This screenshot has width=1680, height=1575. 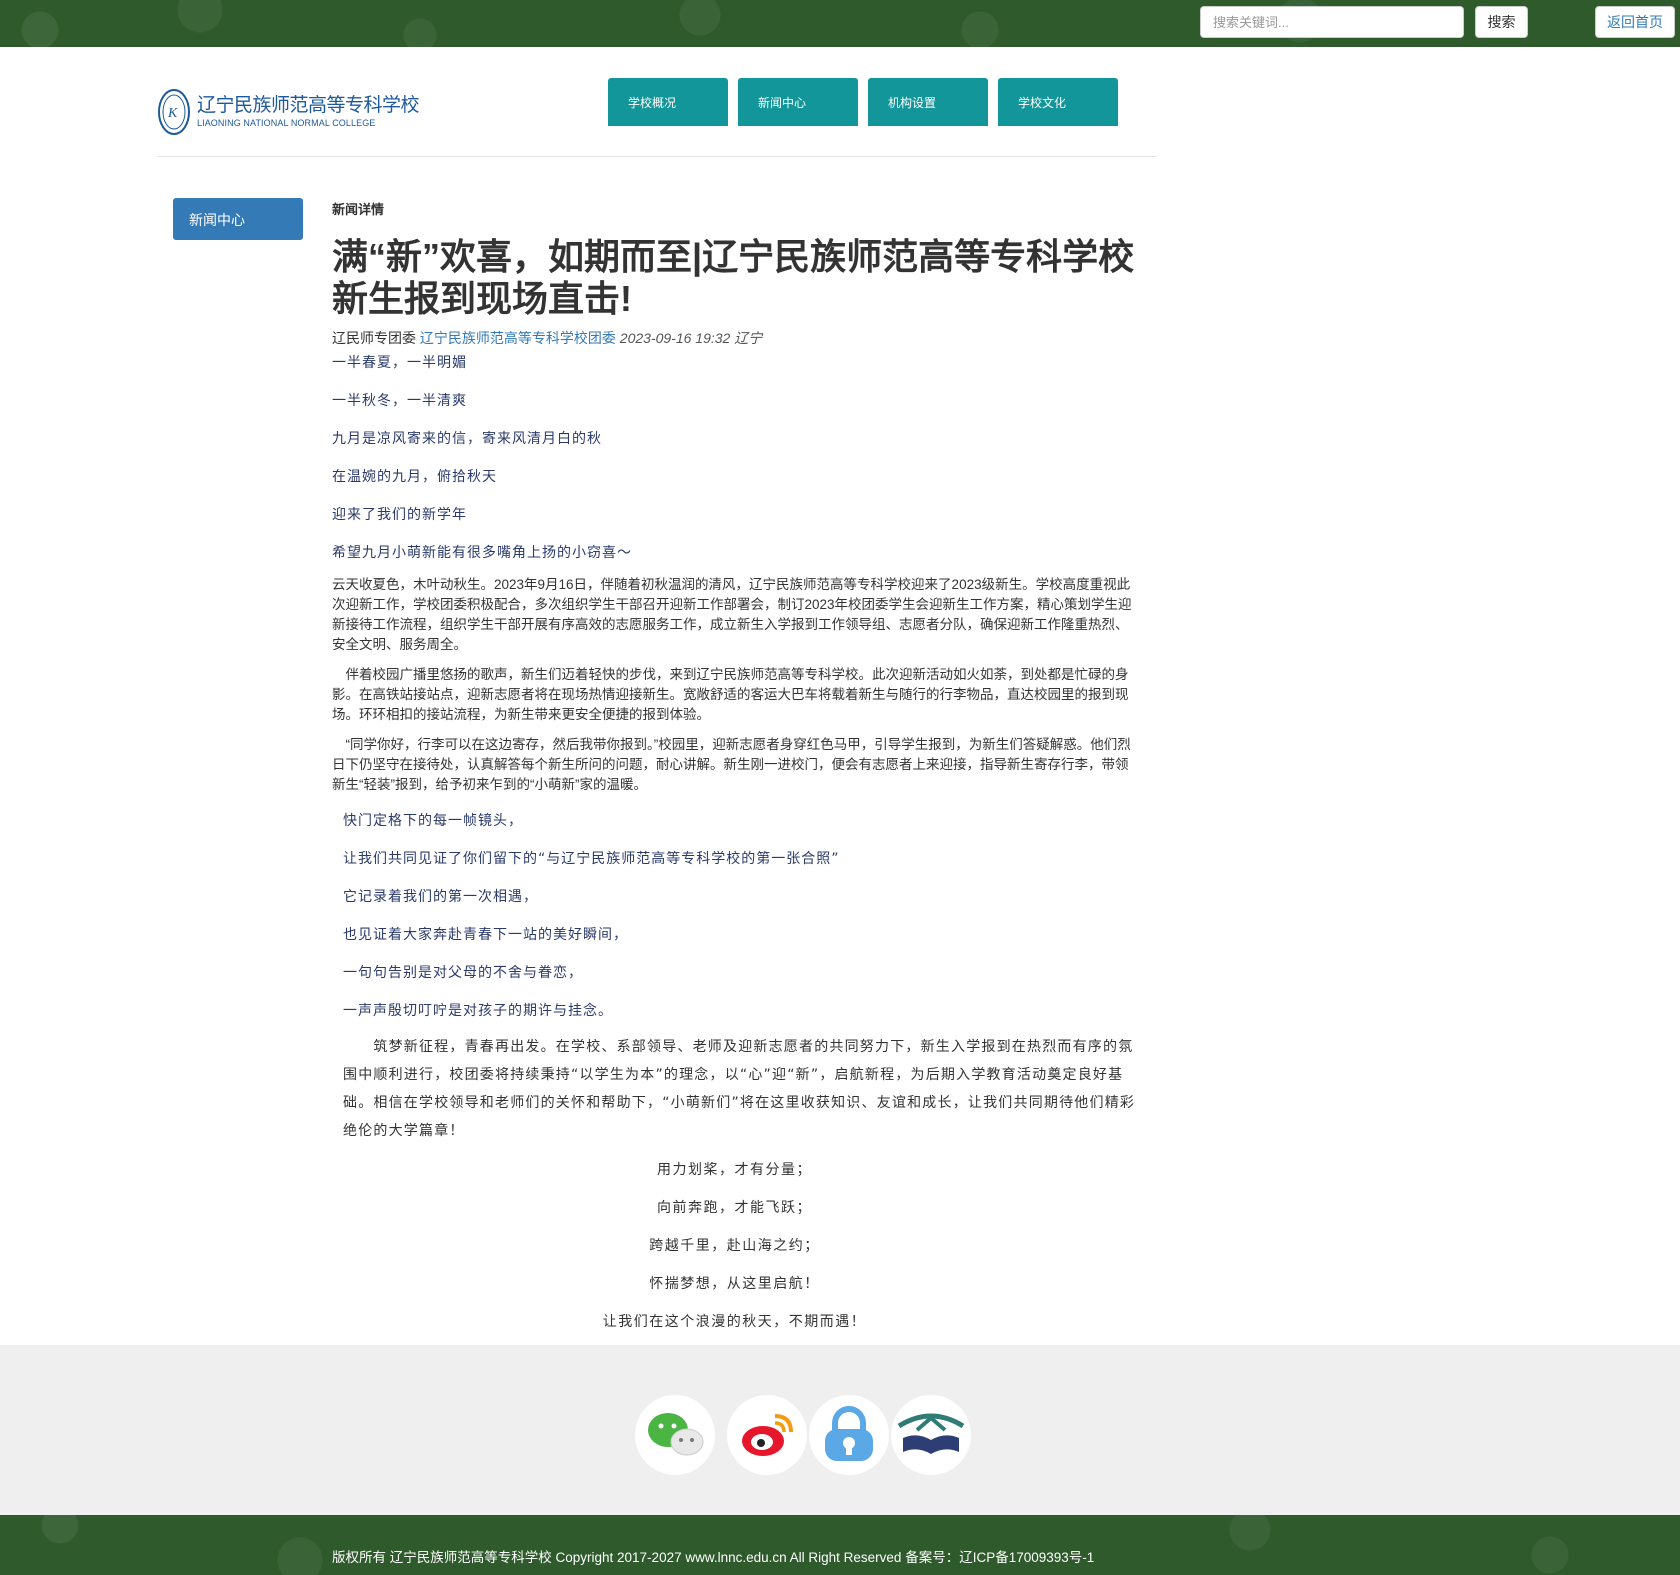 I want to click on closing-line: 让我们在这个浪漫的秋天，不期而遇！, so click(x=734, y=1322).